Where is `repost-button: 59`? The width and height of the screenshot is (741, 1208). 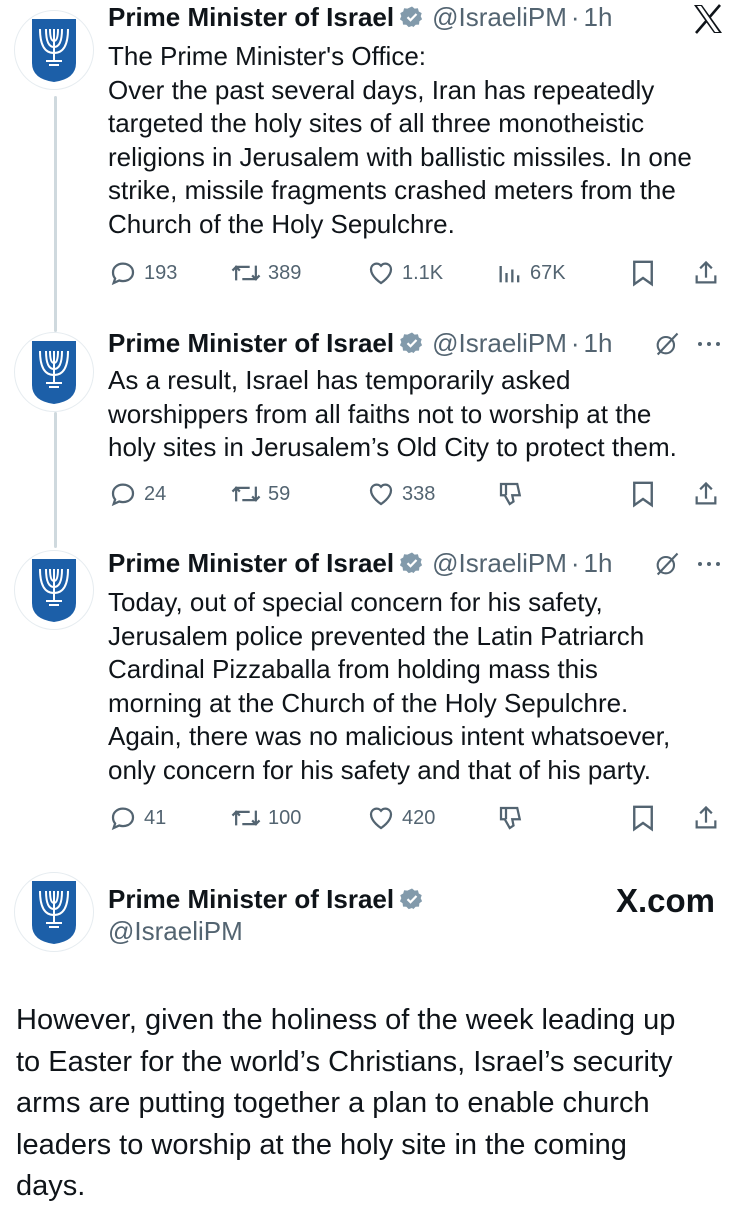
repost-button: 59 is located at coordinates (260, 494).